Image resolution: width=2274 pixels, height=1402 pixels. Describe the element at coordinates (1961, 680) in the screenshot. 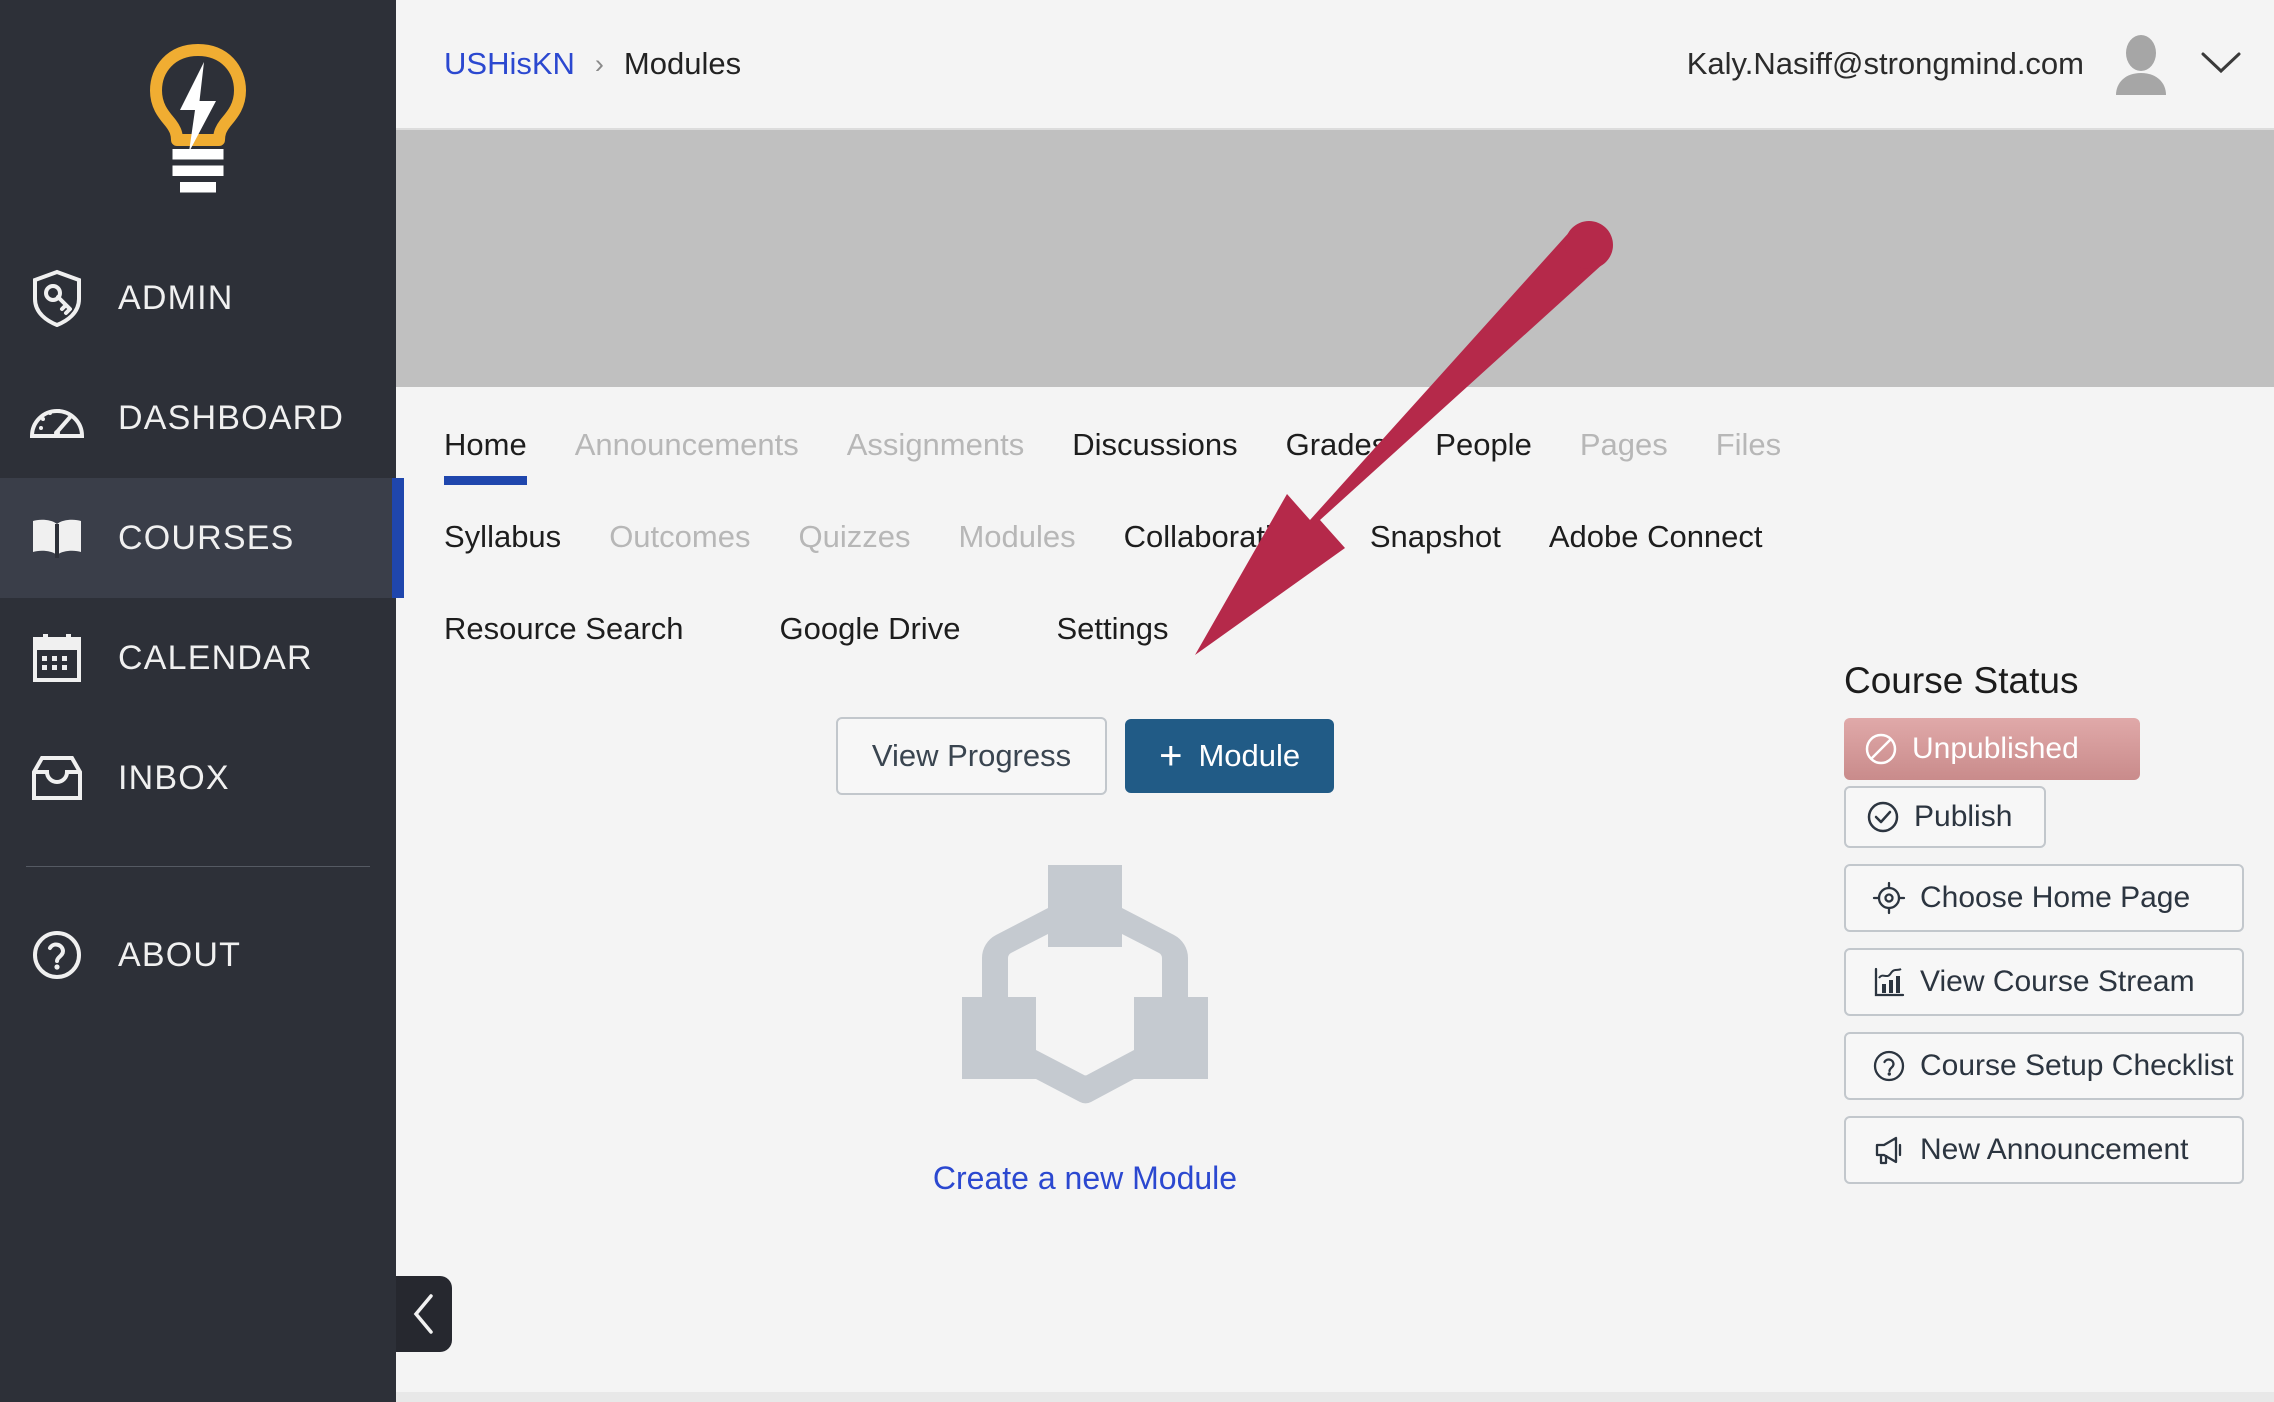

I see `course-status-title: Course Status` at that location.